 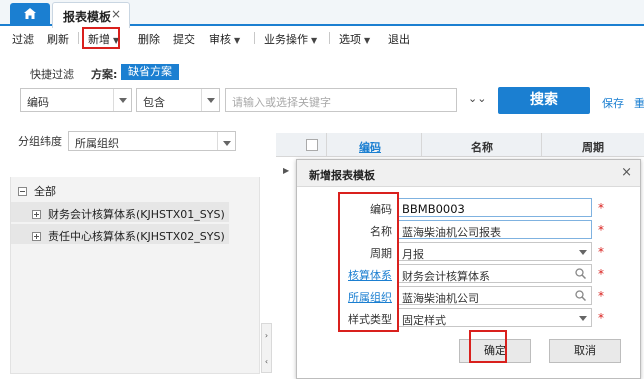 I want to click on chevron-left-icon: ‹, so click(x=266, y=362).